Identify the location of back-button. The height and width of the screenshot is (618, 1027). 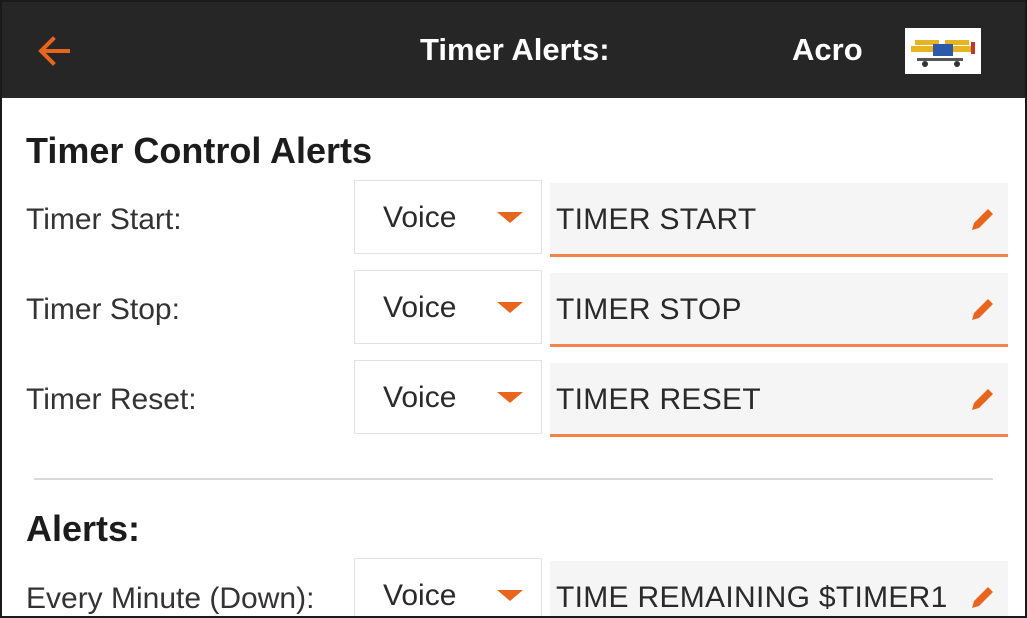
(55, 51).